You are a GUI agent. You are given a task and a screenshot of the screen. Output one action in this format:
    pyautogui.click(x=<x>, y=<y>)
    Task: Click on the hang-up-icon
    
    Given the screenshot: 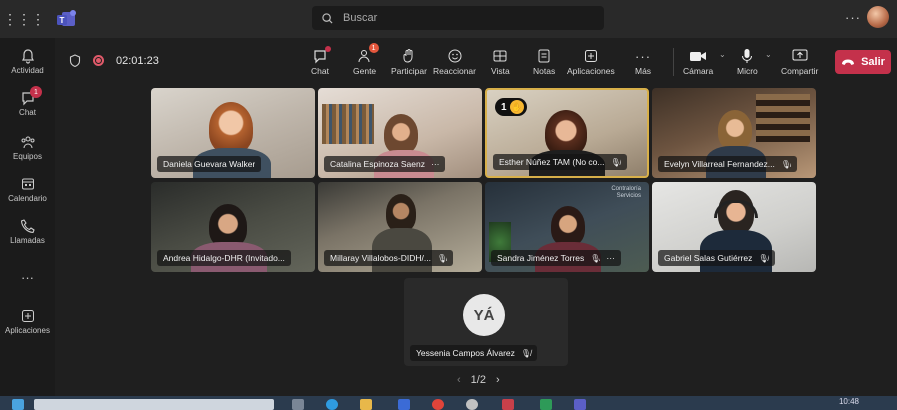 What is the action you would take?
    pyautogui.click(x=848, y=62)
    